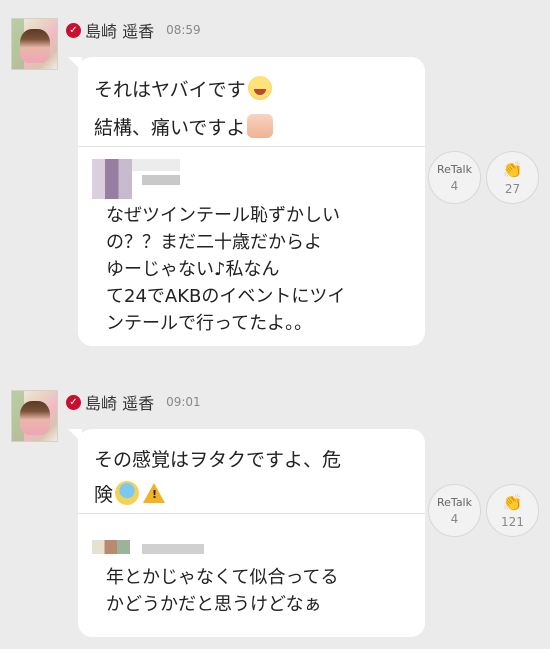 The width and height of the screenshot is (550, 649). What do you see at coordinates (154, 493) in the screenshot?
I see `warning-emoji-icon: !` at bounding box center [154, 493].